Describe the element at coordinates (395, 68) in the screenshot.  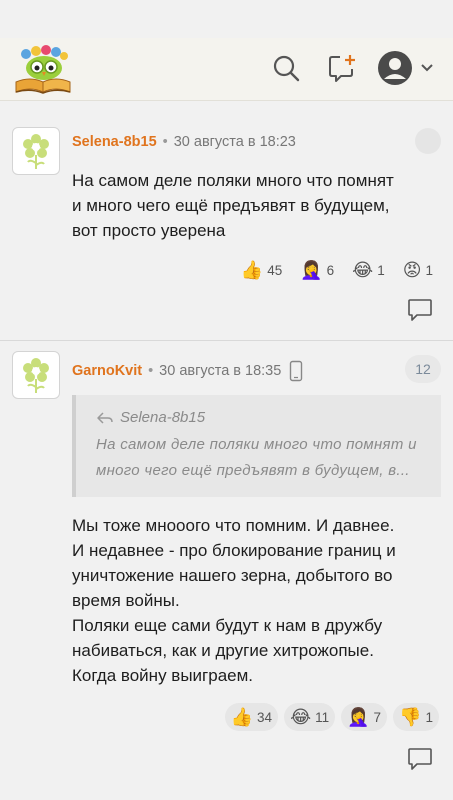
I see `user-icon` at that location.